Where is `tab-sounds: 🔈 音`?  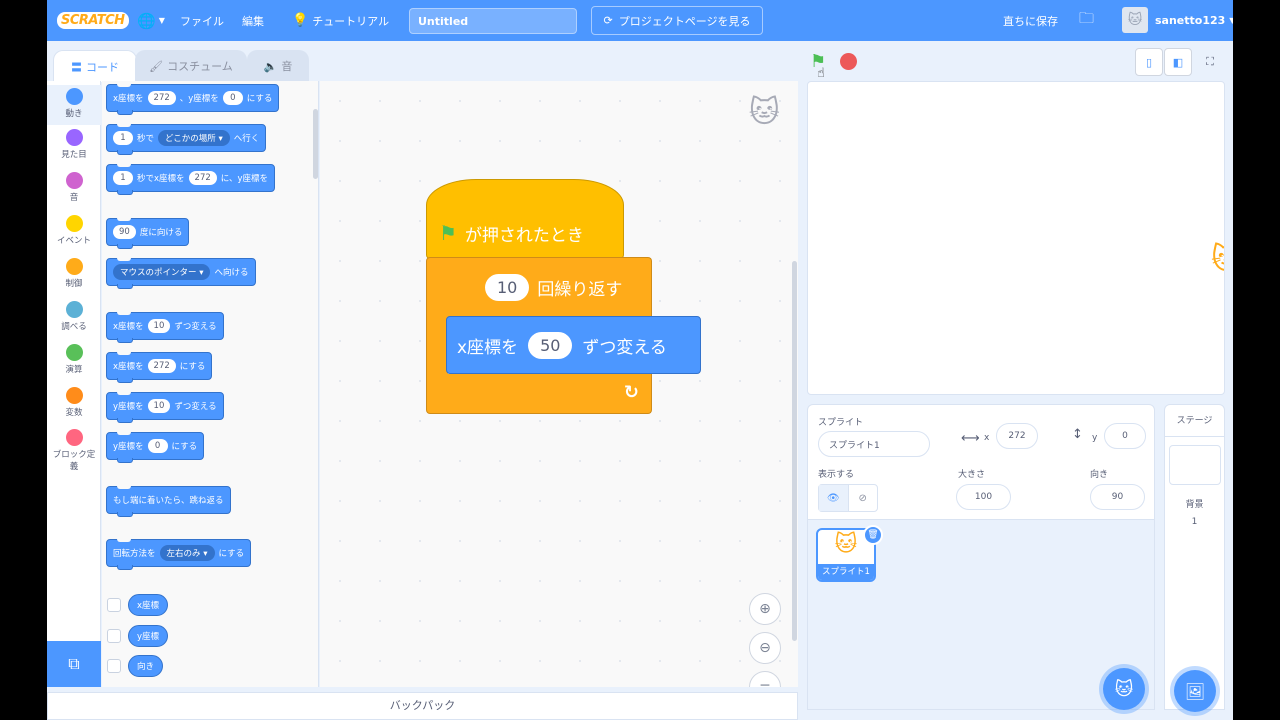 tab-sounds: 🔈 音 is located at coordinates (278, 65).